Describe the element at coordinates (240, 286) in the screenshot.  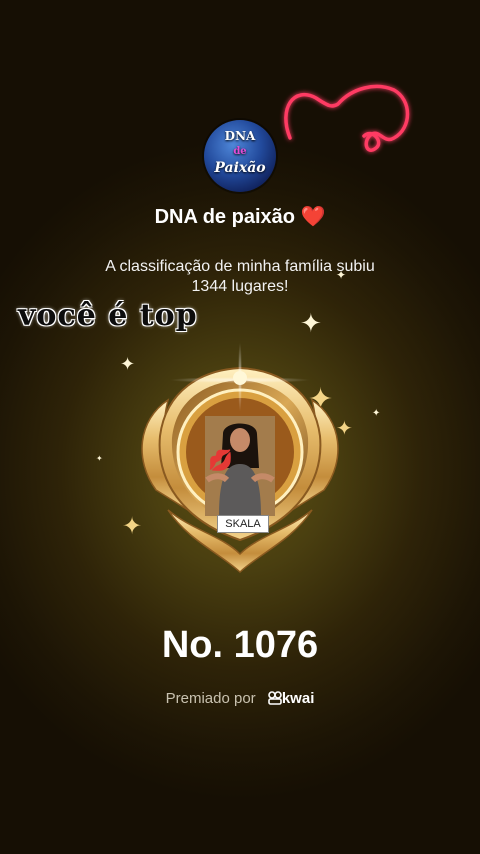
I see `rank-up-message-line2: 1344 lugares!` at that location.